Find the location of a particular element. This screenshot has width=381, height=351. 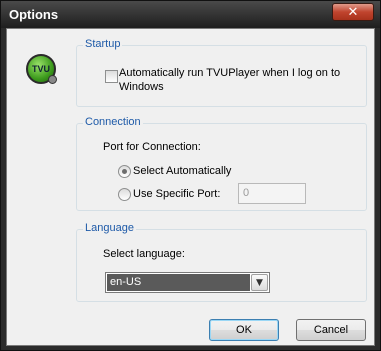

autorun-checkbox is located at coordinates (111, 76).